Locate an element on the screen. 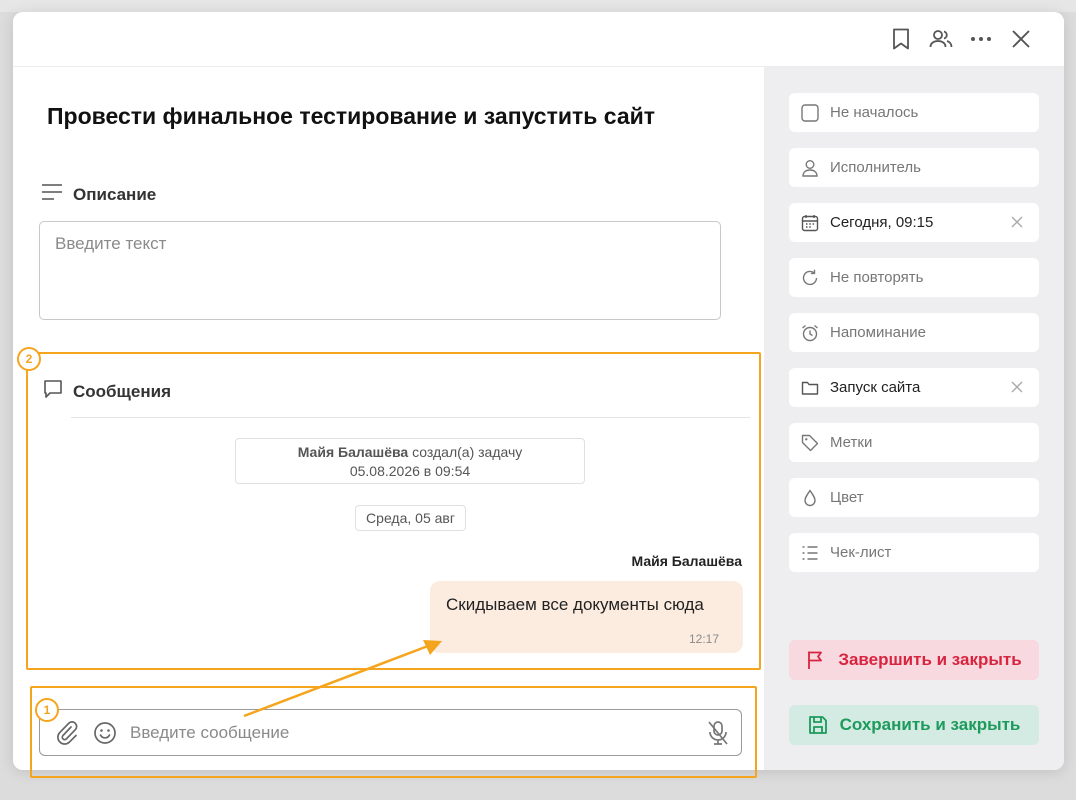 The width and height of the screenshot is (1076, 800). clear-project-icon is located at coordinates (1017, 387).